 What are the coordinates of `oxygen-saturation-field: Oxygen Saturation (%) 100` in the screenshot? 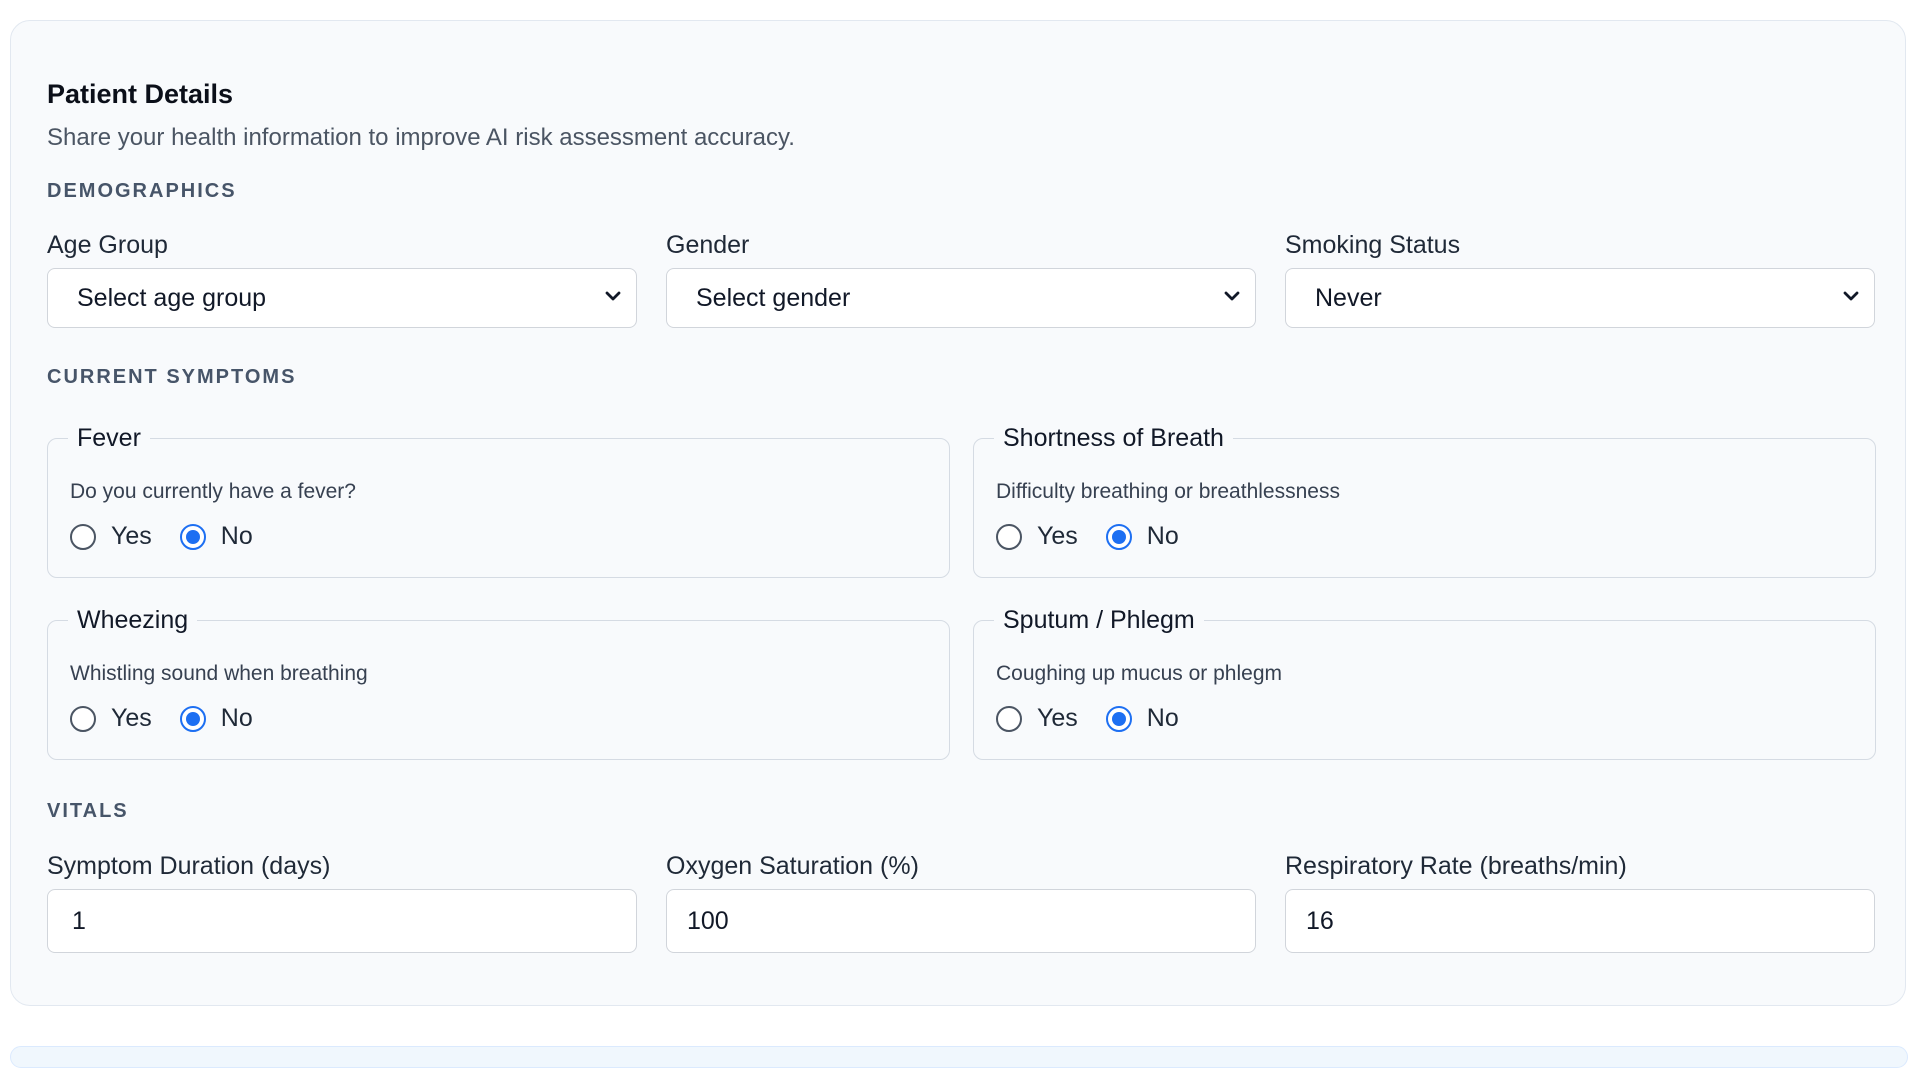 It's located at (961, 901).